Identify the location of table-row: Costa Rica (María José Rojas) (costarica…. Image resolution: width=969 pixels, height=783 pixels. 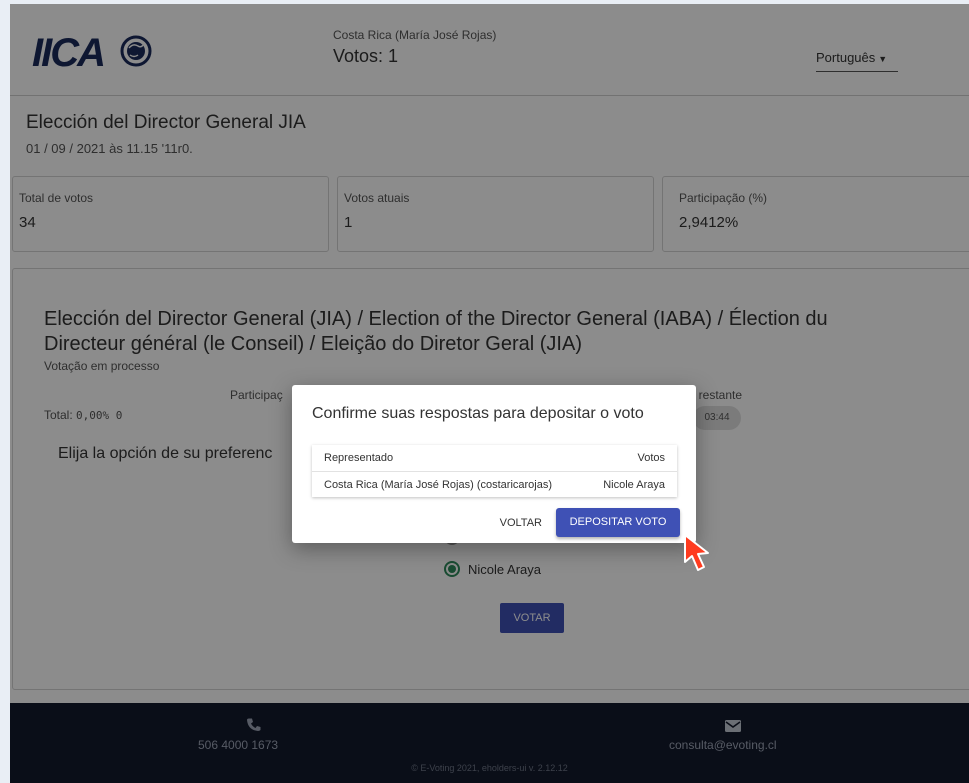
(494, 484).